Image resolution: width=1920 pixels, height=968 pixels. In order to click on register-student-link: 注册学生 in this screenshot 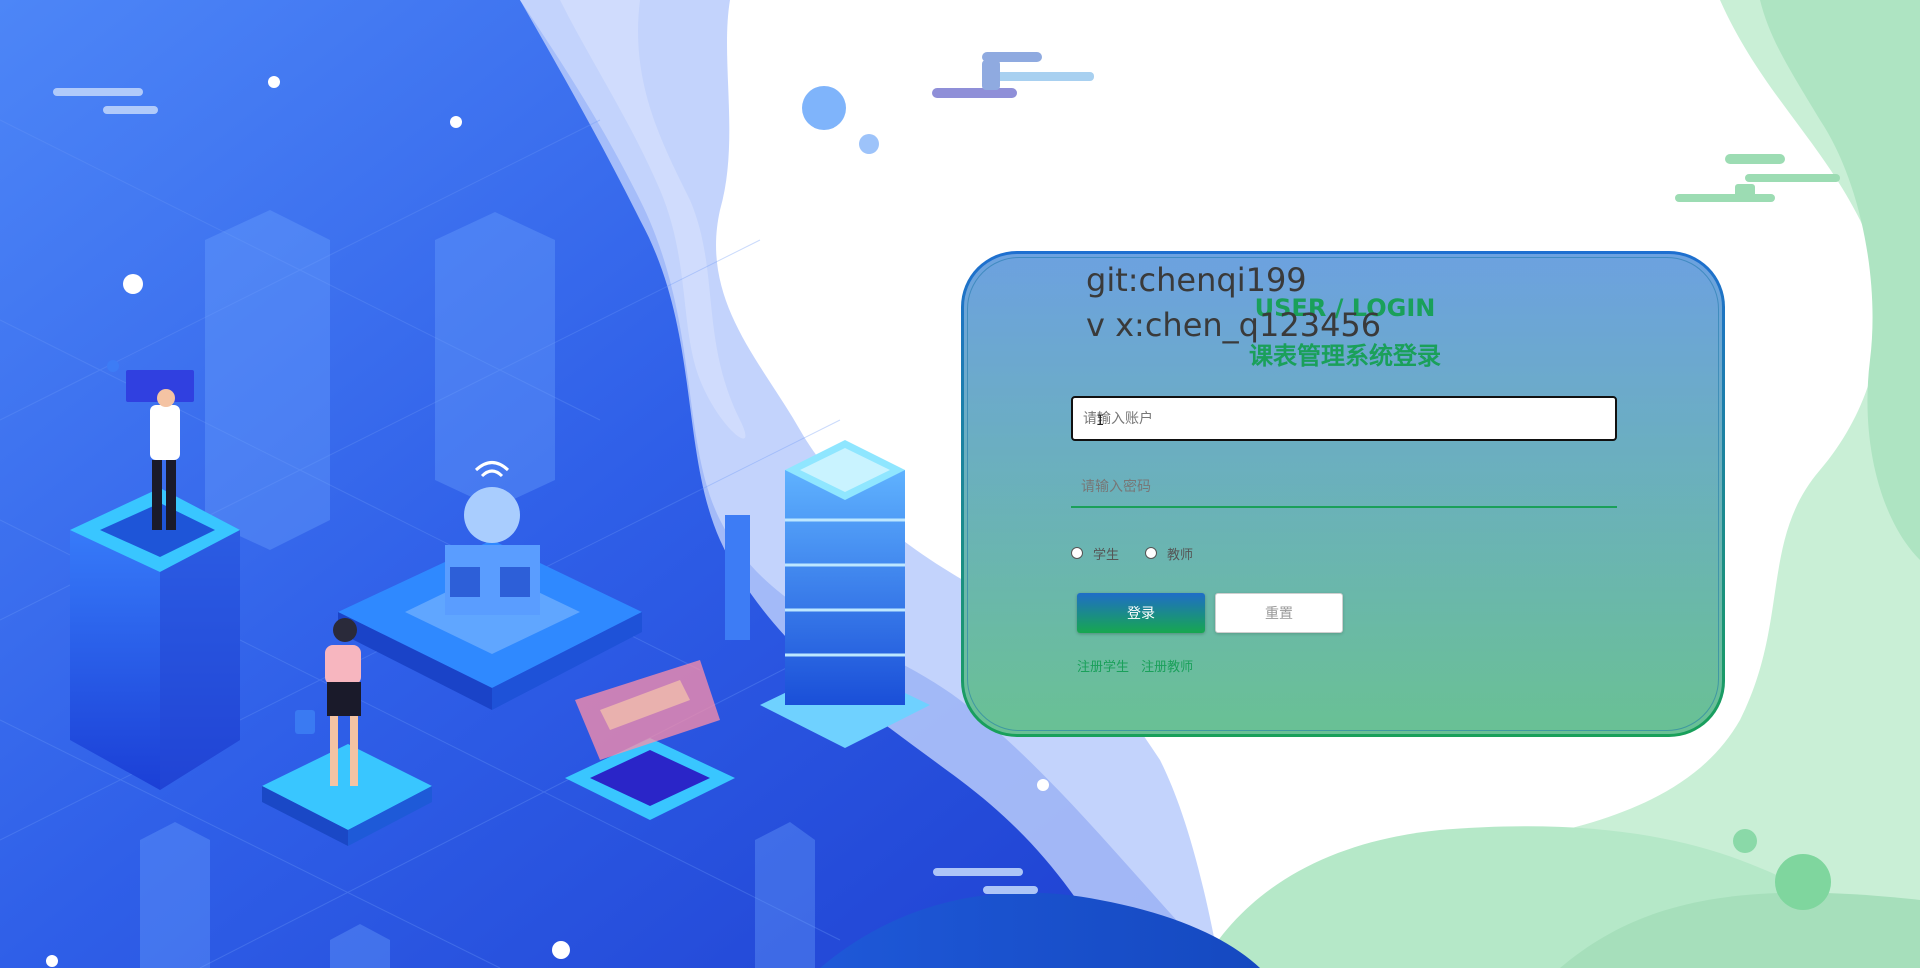, I will do `click(1103, 667)`.